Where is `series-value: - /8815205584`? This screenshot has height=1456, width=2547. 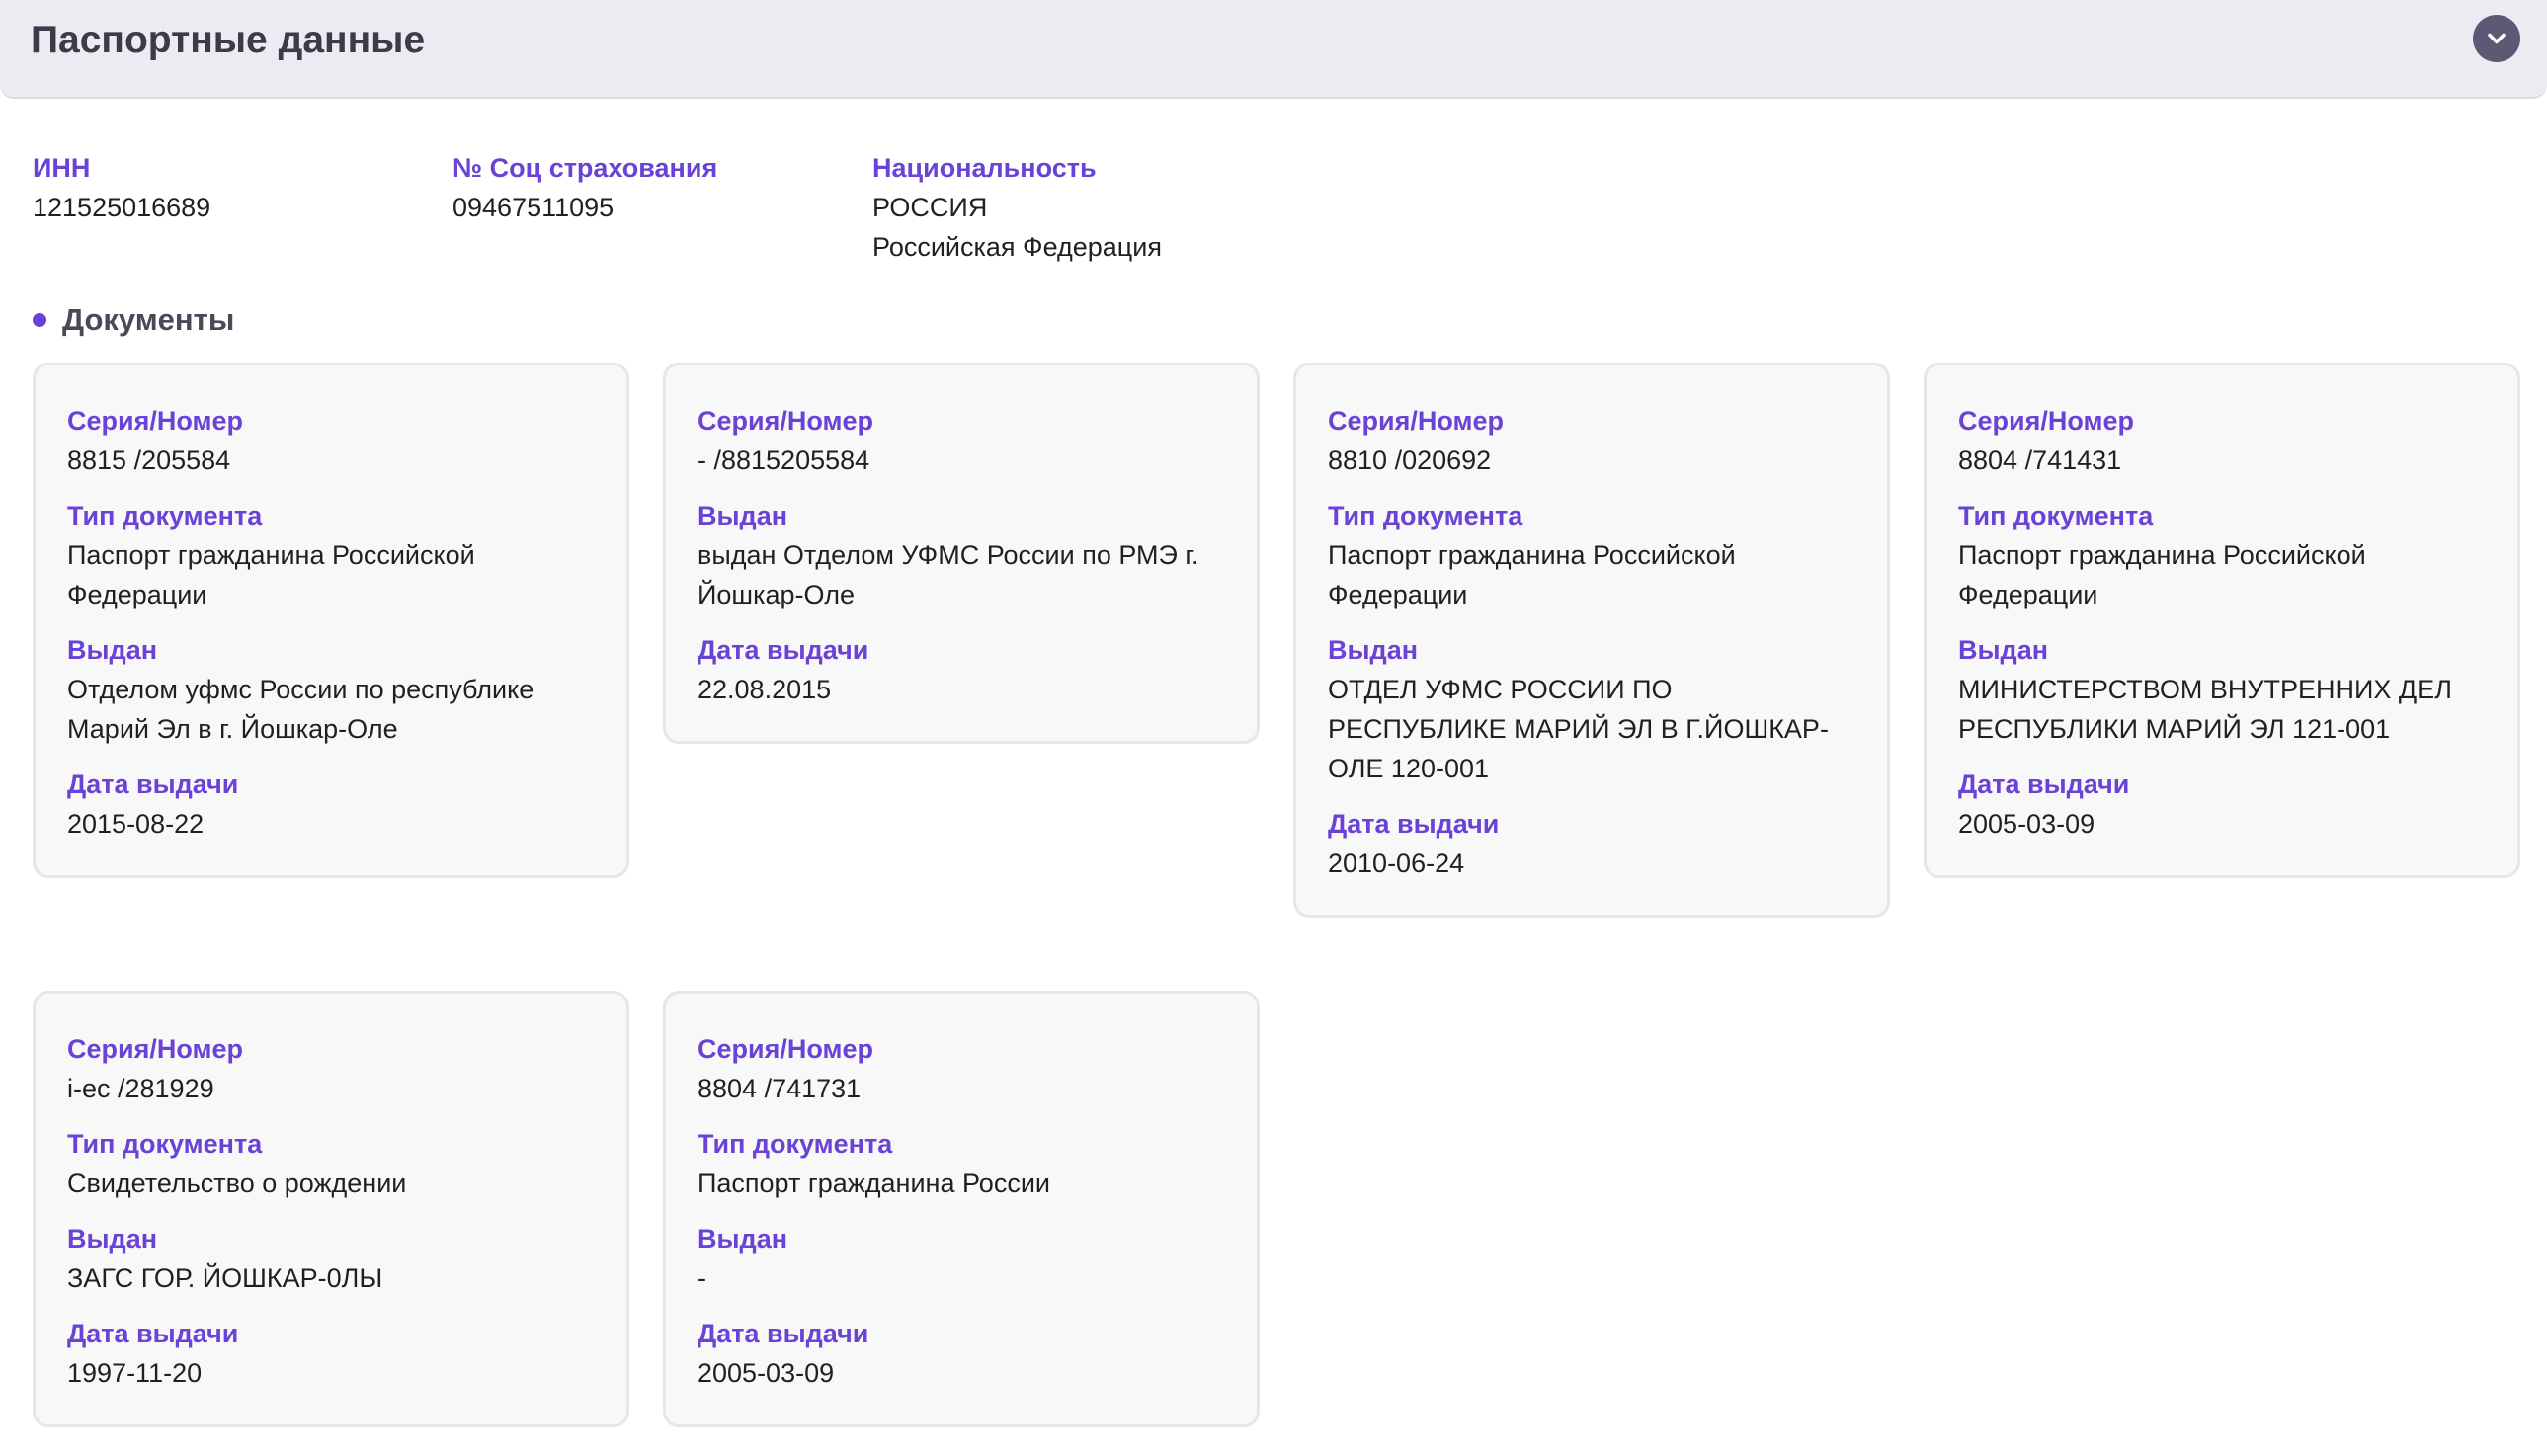 series-value: - /8815205584 is located at coordinates (784, 460).